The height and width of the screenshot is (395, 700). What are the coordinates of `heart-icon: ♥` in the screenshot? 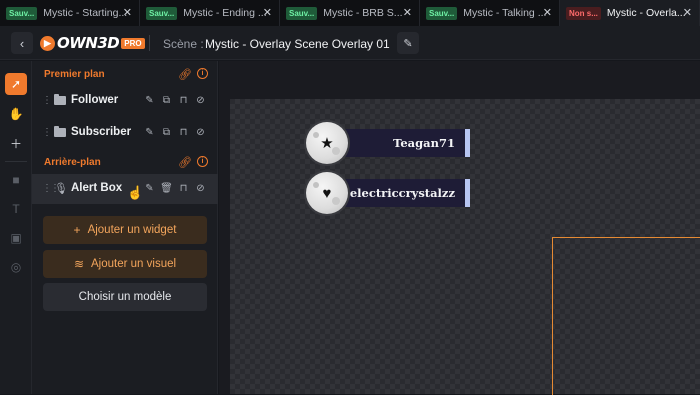 It's located at (327, 193).